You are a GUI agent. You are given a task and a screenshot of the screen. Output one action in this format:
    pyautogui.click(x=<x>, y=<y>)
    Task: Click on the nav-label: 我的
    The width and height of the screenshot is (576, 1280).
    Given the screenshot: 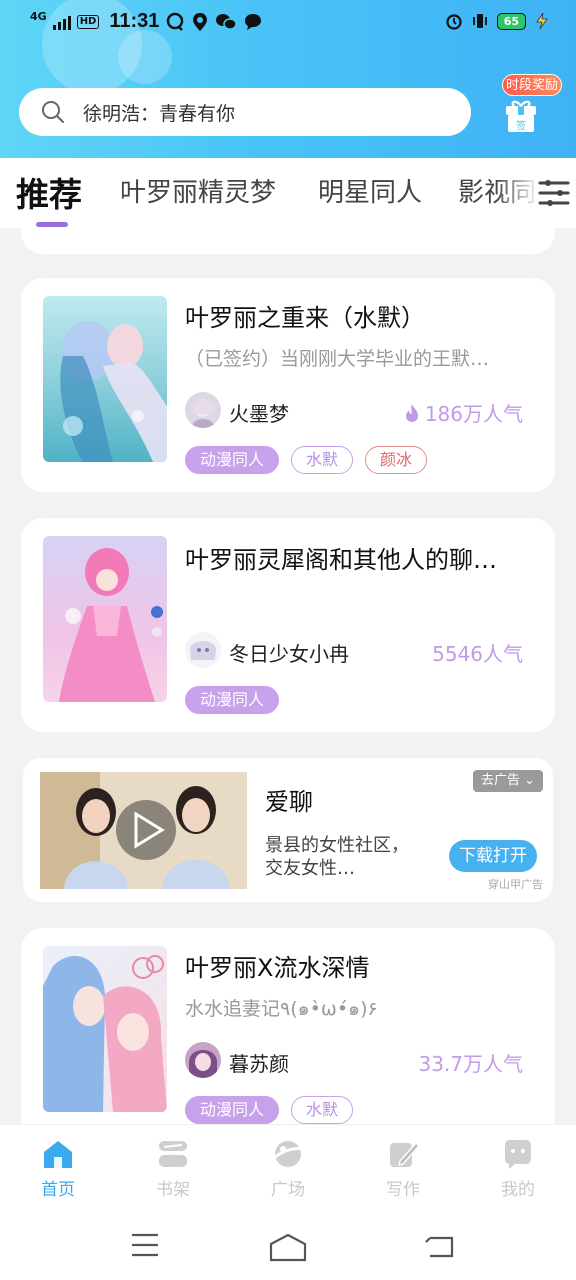 What is the action you would take?
    pyautogui.click(x=518, y=1190)
    